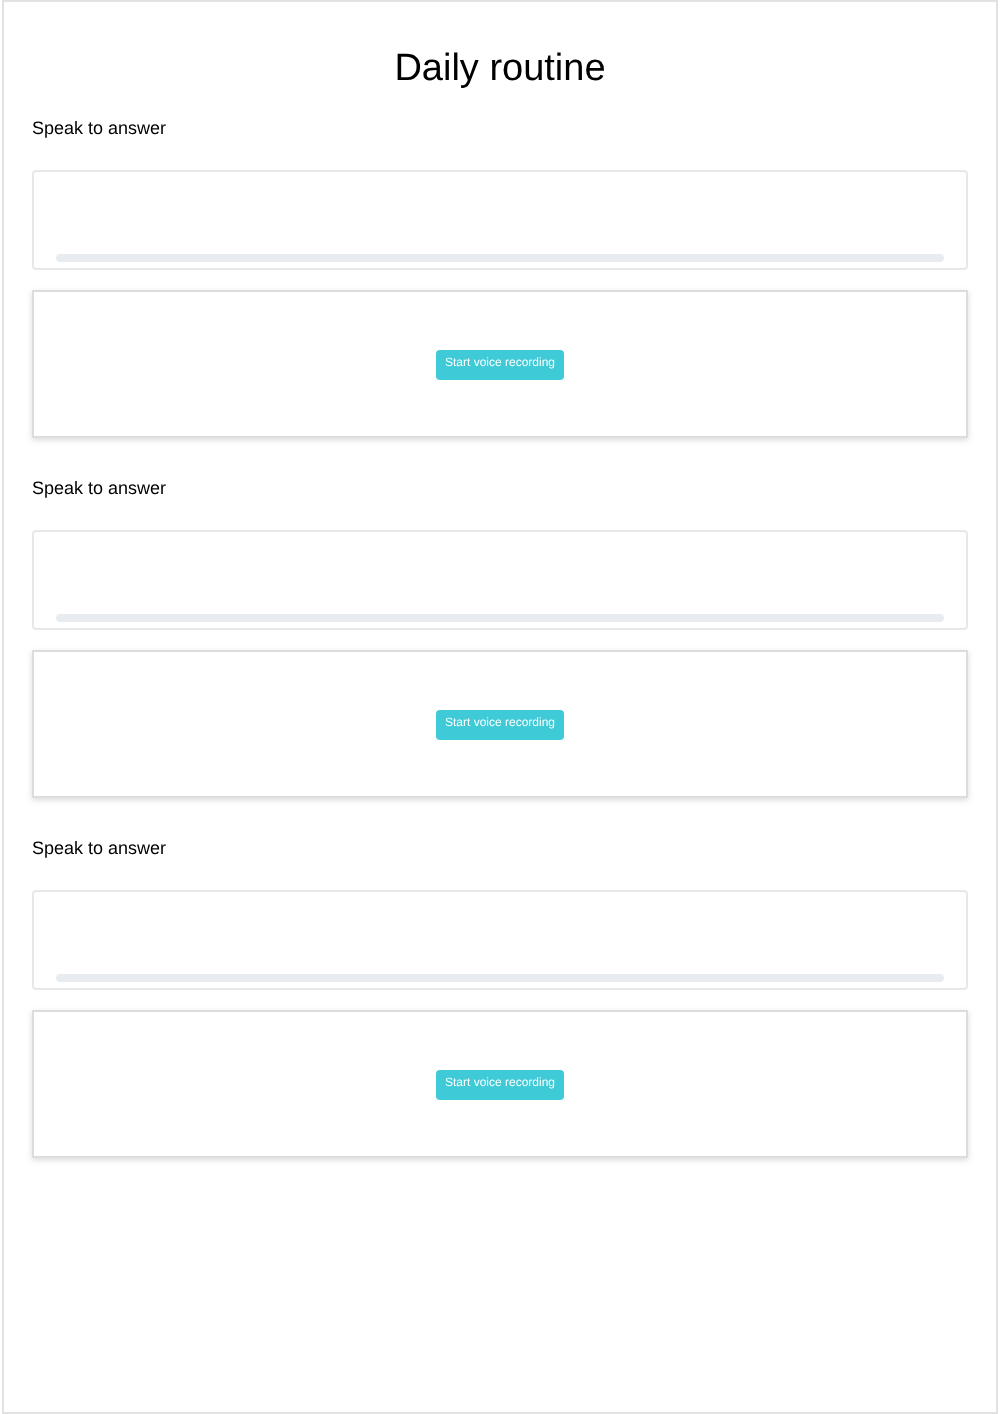 Image resolution: width=1000 pixels, height=1414 pixels. Describe the element at coordinates (500, 70) in the screenshot. I see `worksheet-title: Daily routine` at that location.